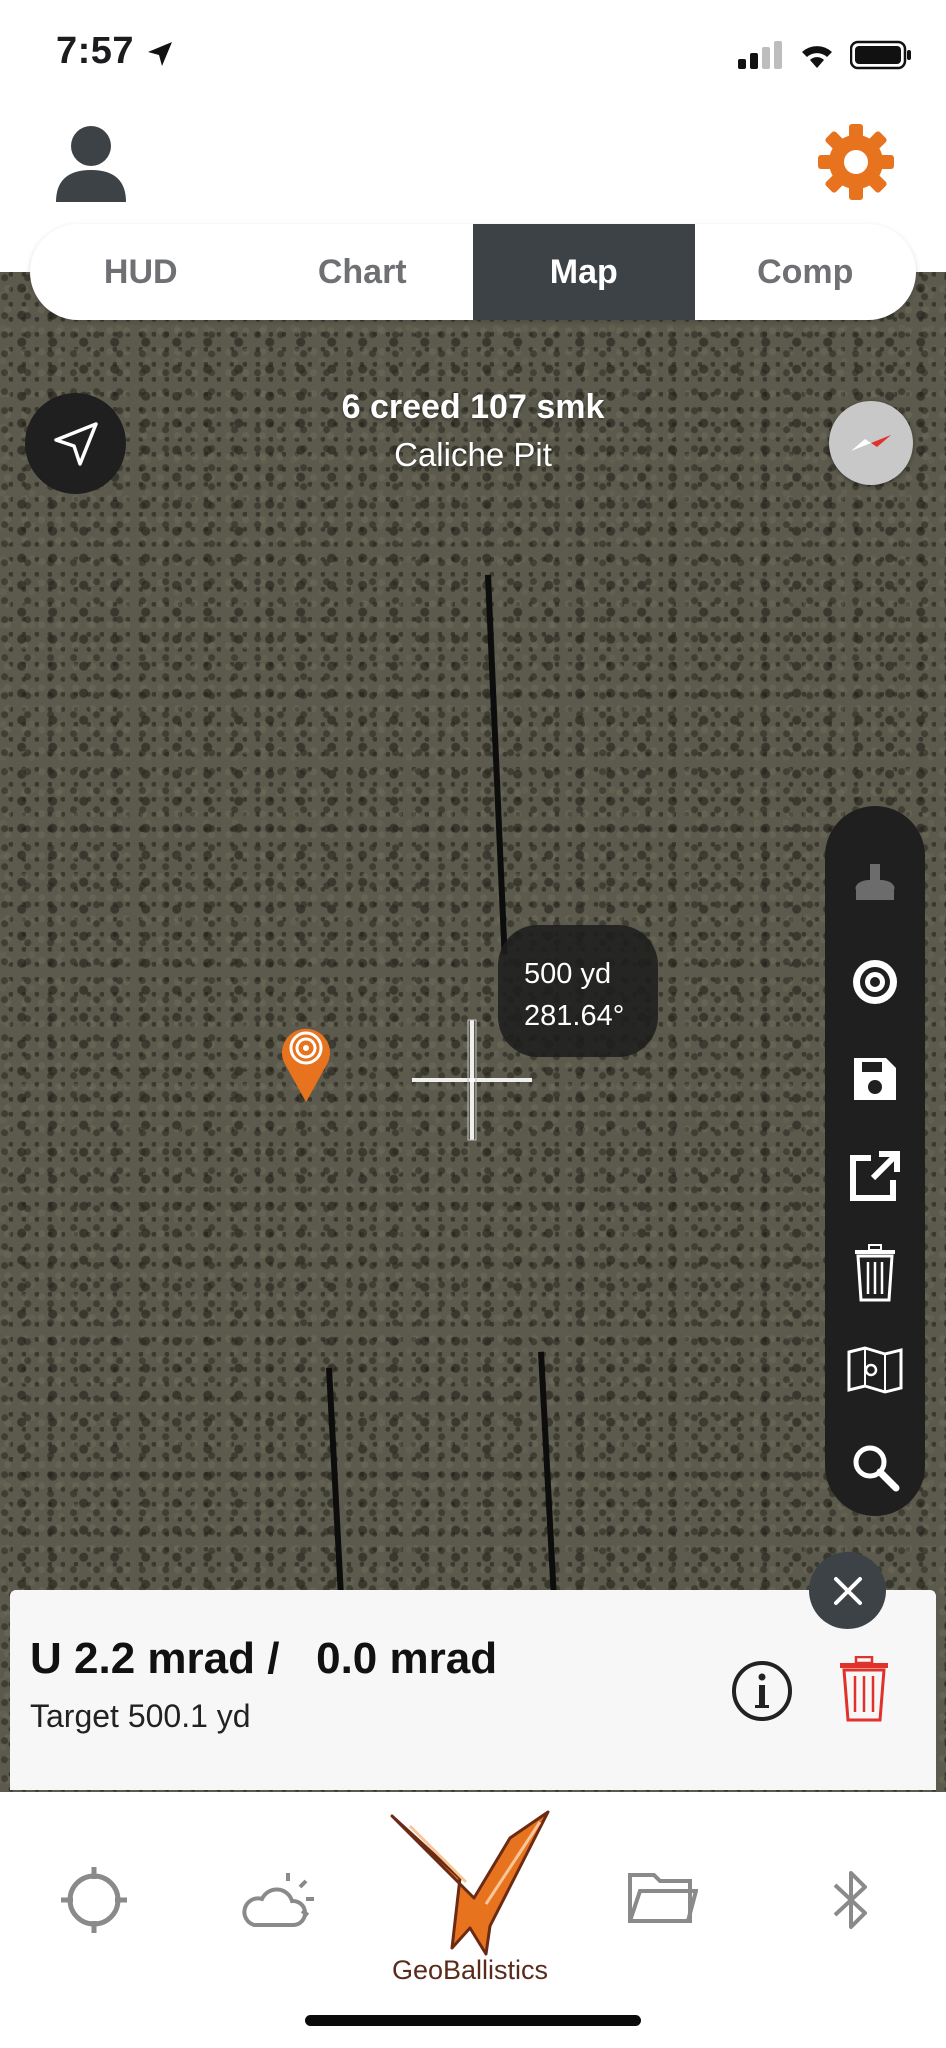 Image resolution: width=946 pixels, height=2048 pixels. What do you see at coordinates (817, 57) in the screenshot?
I see `wifi-icon` at bounding box center [817, 57].